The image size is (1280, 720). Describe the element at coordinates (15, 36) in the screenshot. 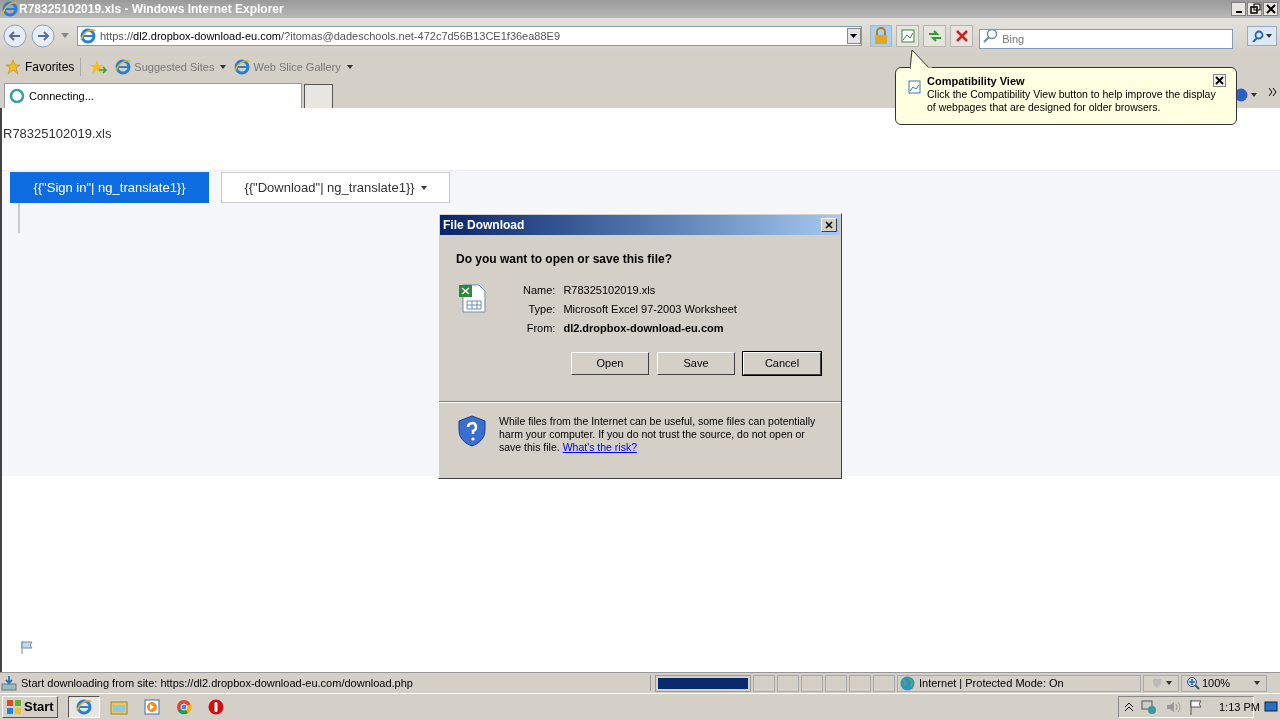

I see `back-button` at that location.